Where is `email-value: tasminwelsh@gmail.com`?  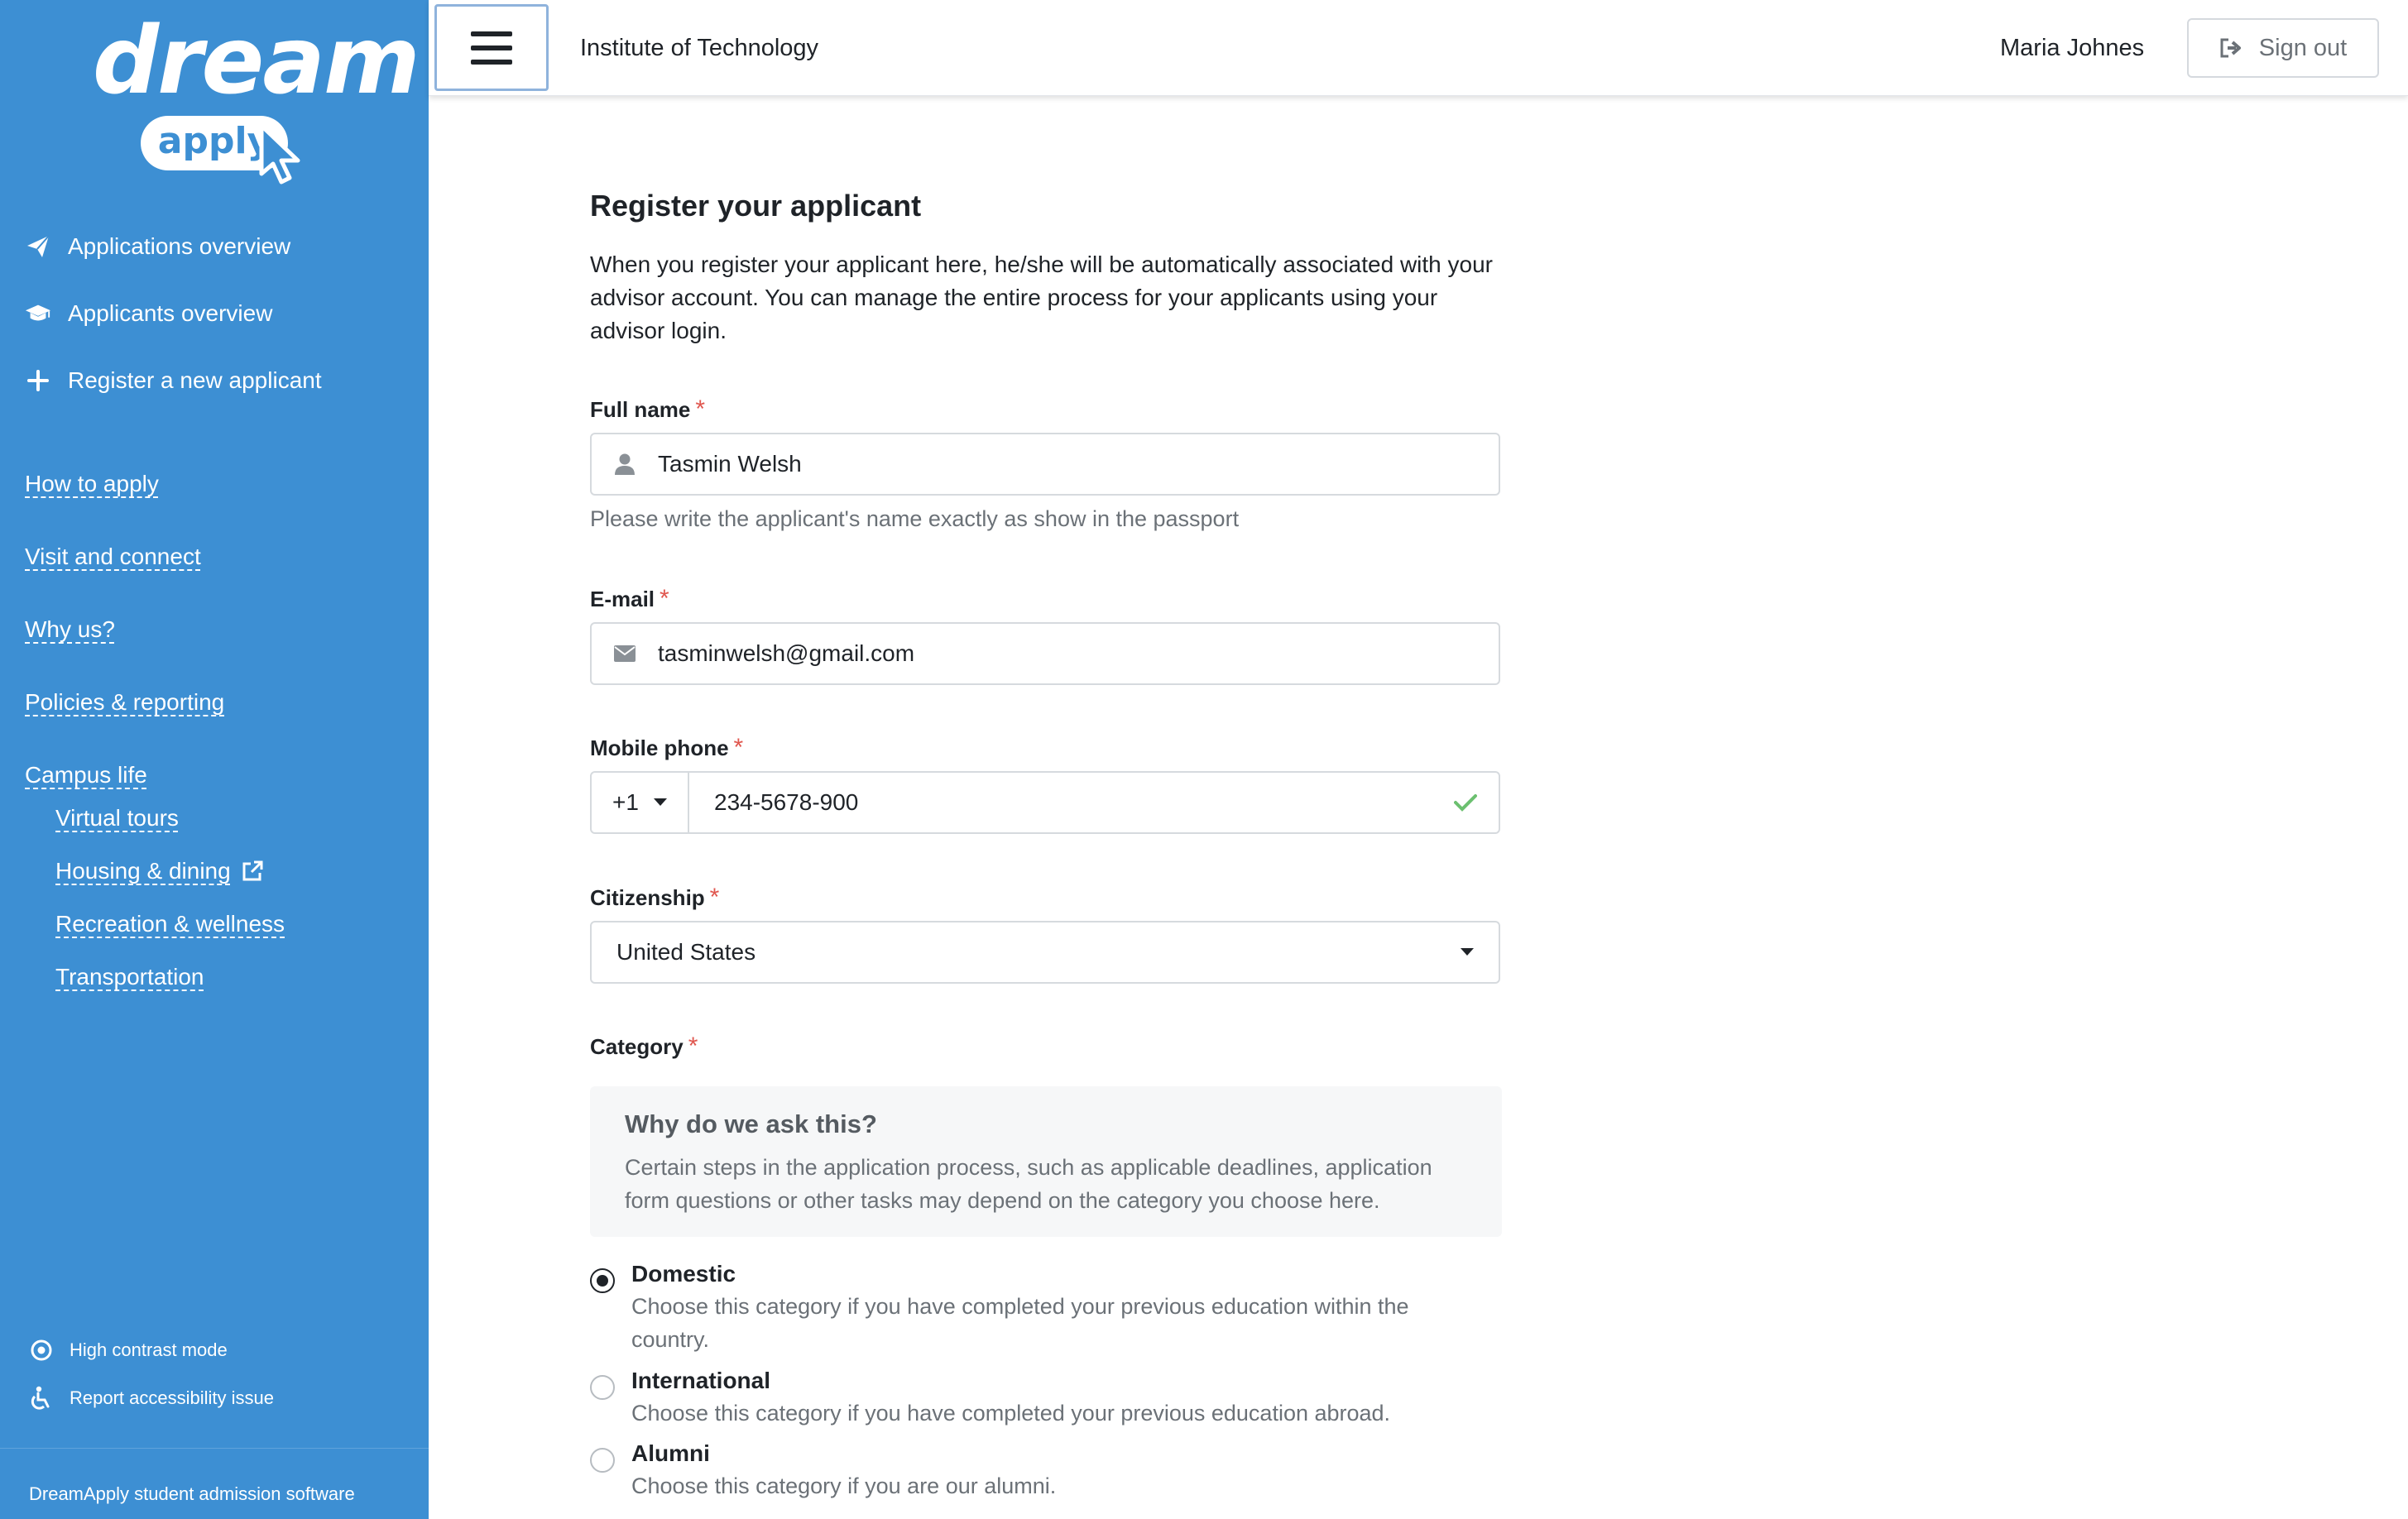 email-value: tasminwelsh@gmail.com is located at coordinates (786, 653).